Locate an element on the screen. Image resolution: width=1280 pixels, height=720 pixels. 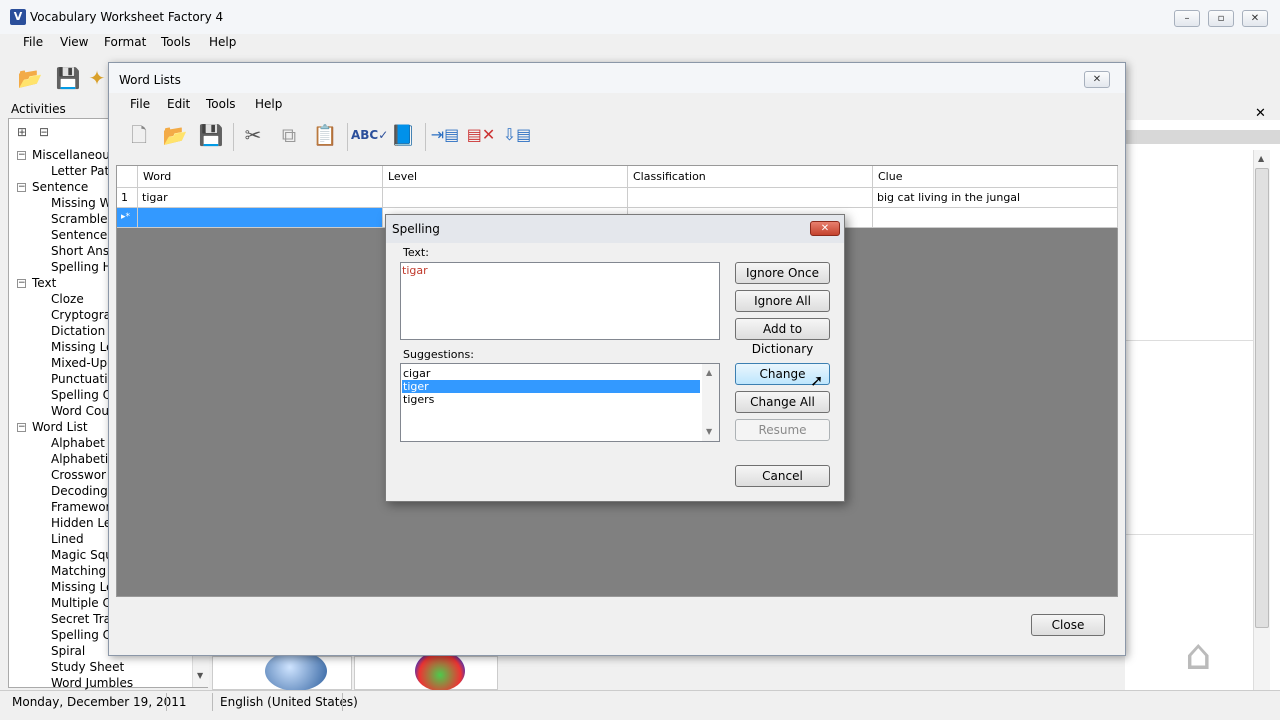
cell-clue: big cat living in the jungal is located at coordinates (995, 198).